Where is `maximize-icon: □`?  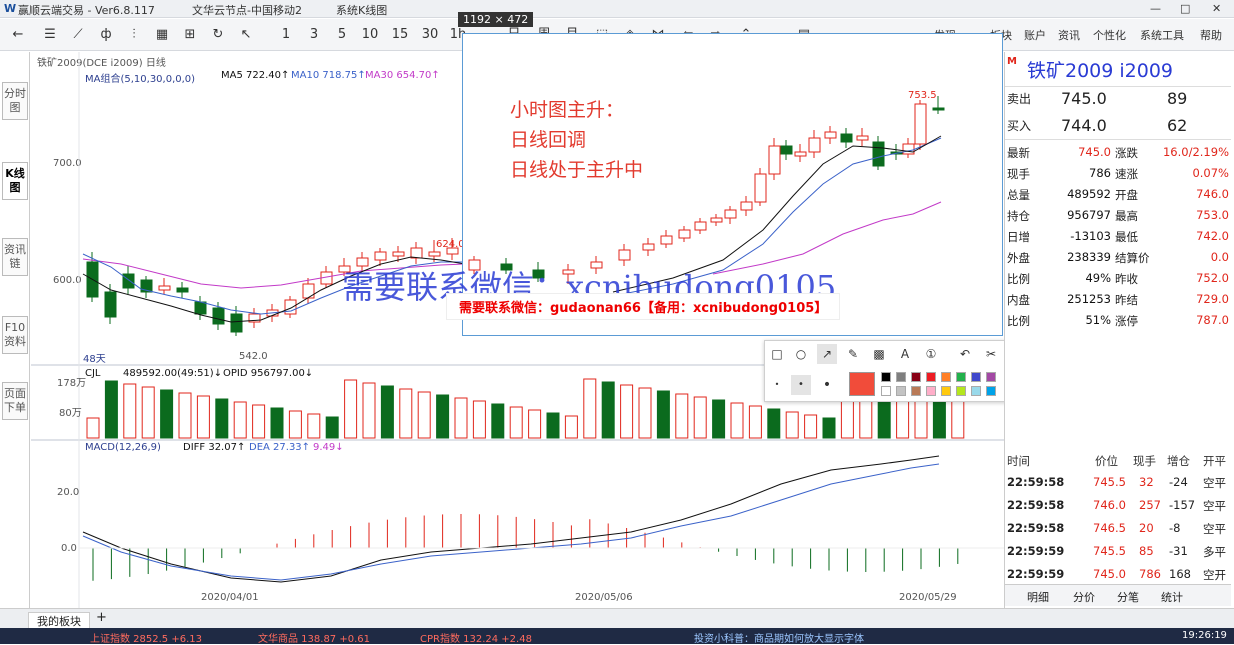 maximize-icon: □ is located at coordinates (1185, 8).